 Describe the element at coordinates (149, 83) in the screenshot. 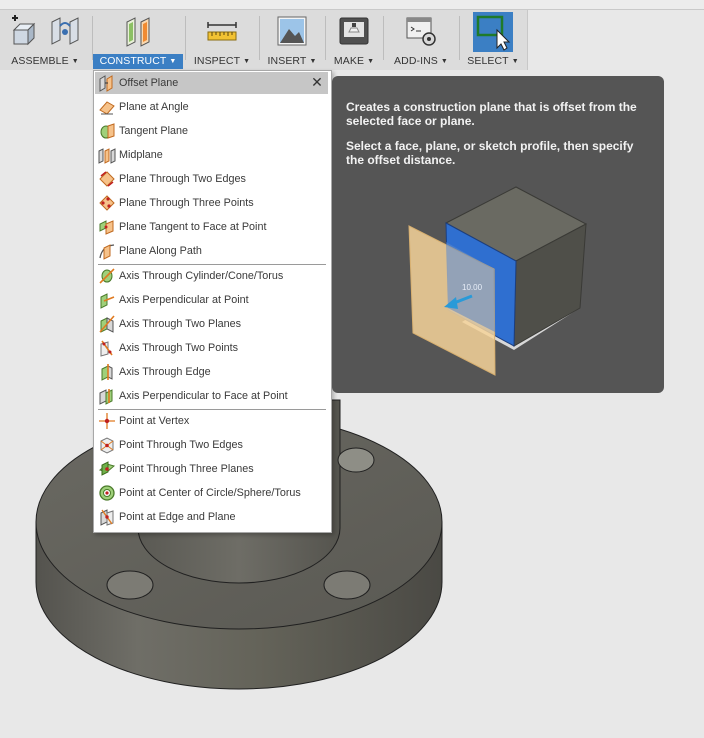

I see `menu-item-label: Offset Plane` at that location.